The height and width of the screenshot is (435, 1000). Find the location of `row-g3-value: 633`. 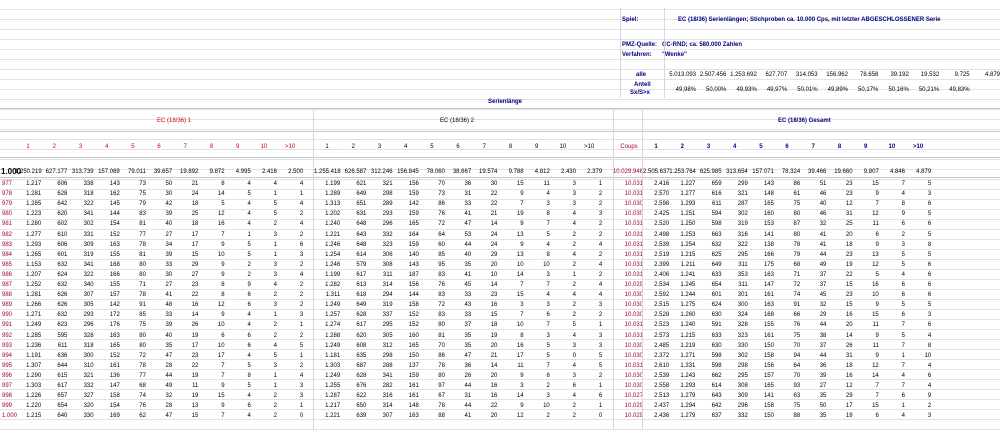

row-g3-value: 633 is located at coordinates (716, 335).